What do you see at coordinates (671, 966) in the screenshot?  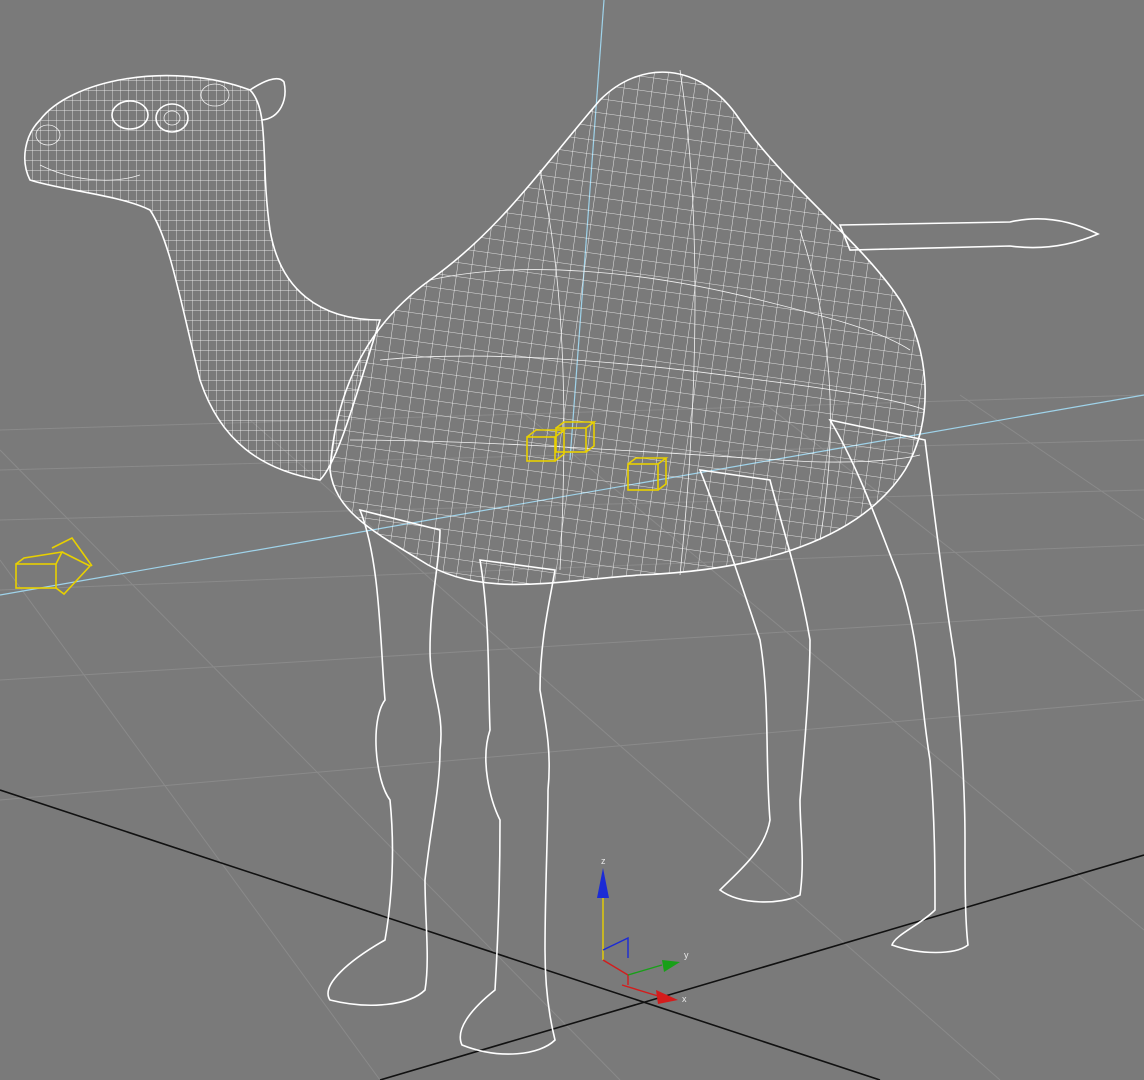 I see `y-axis-arrow-icon` at bounding box center [671, 966].